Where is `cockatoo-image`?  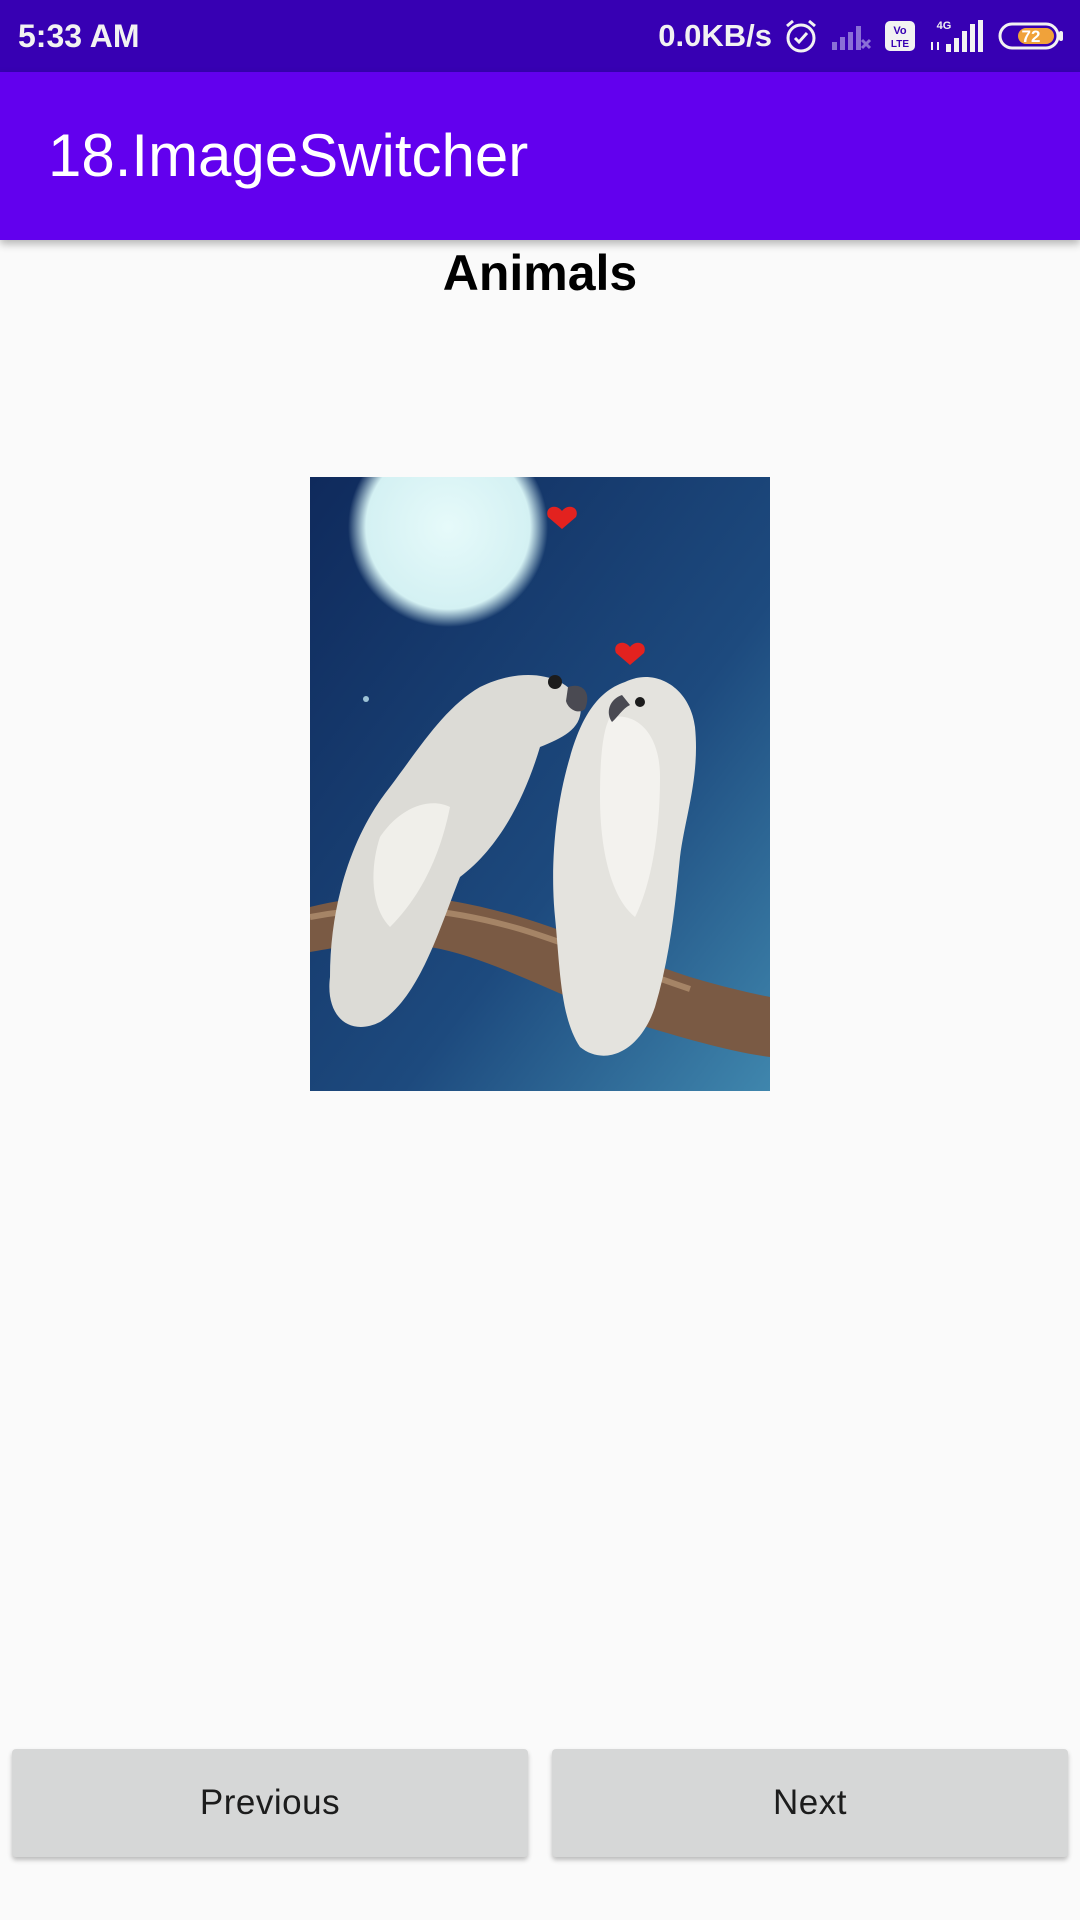 cockatoo-image is located at coordinates (540, 784).